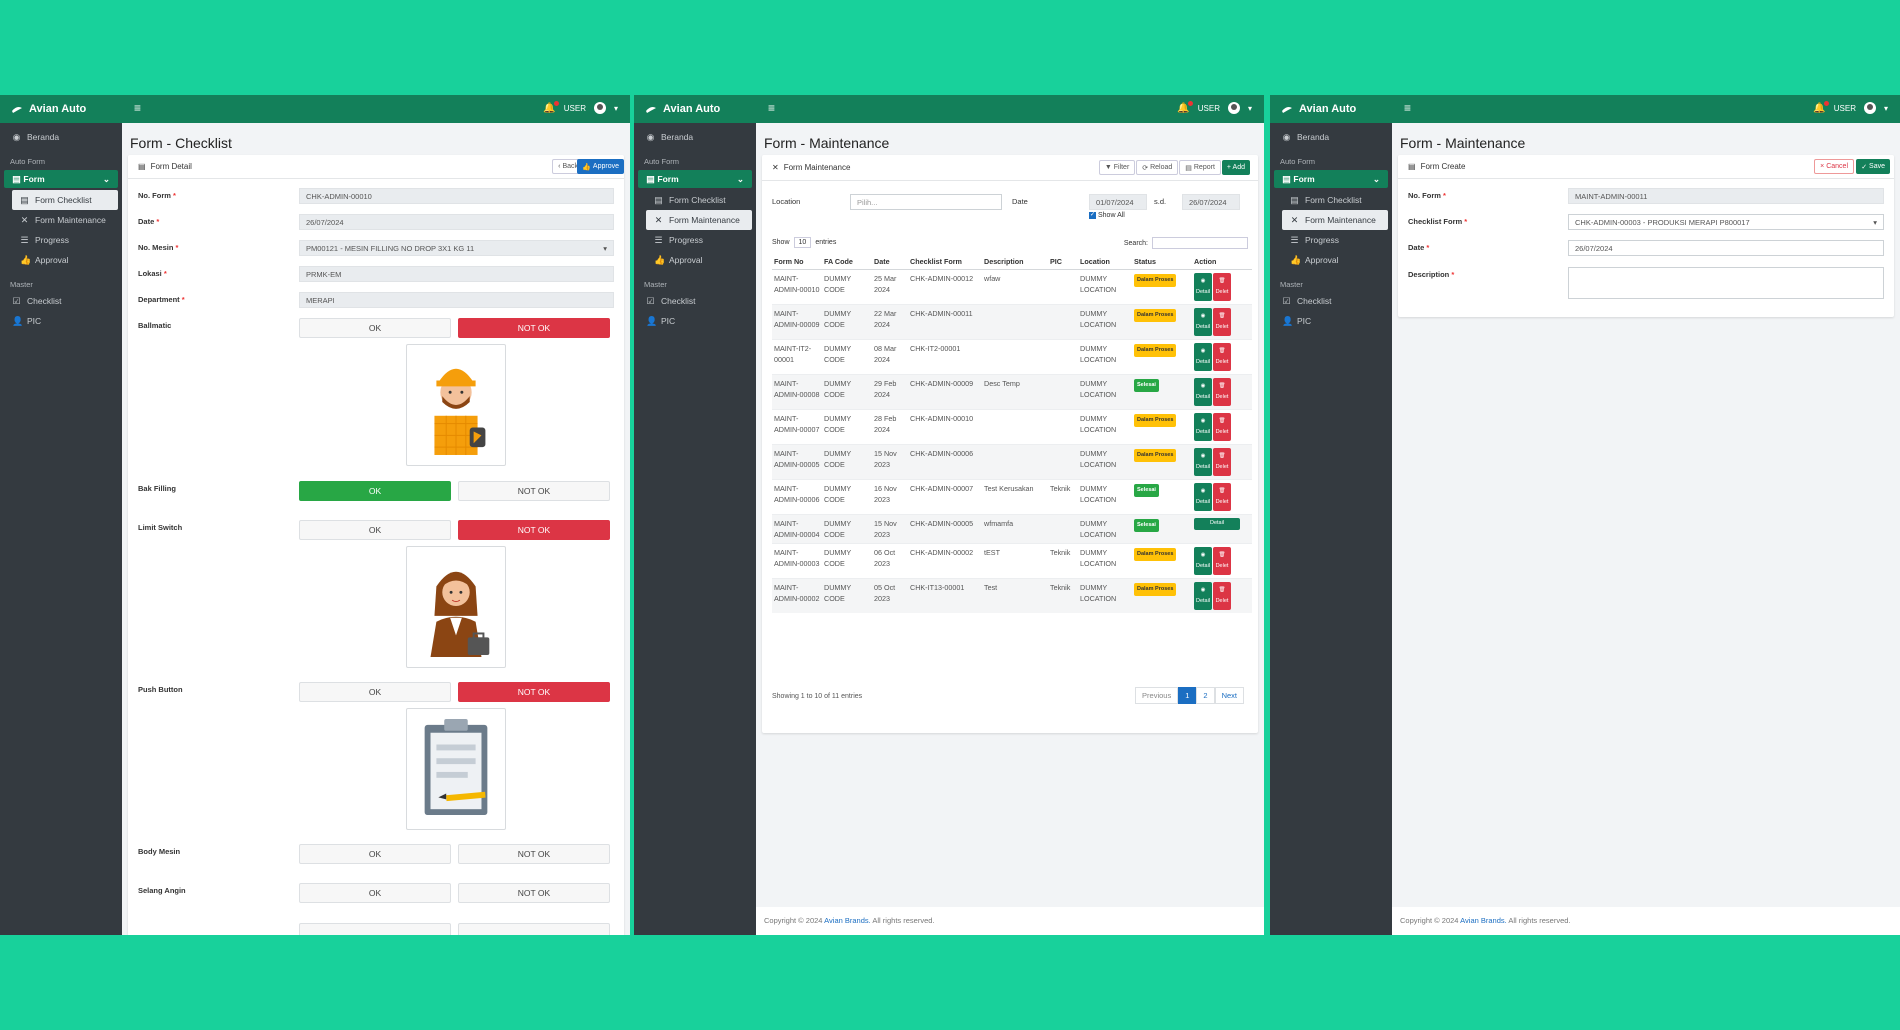  Describe the element at coordinates (1187, 695) in the screenshot. I see `page-1-button: 1` at that location.